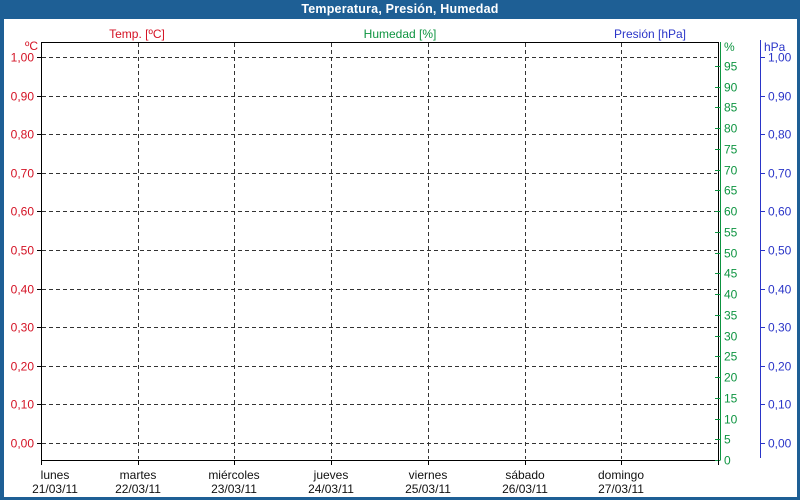  What do you see at coordinates (731, 129) in the screenshot?
I see `humidity-axis-tick-label: 80` at bounding box center [731, 129].